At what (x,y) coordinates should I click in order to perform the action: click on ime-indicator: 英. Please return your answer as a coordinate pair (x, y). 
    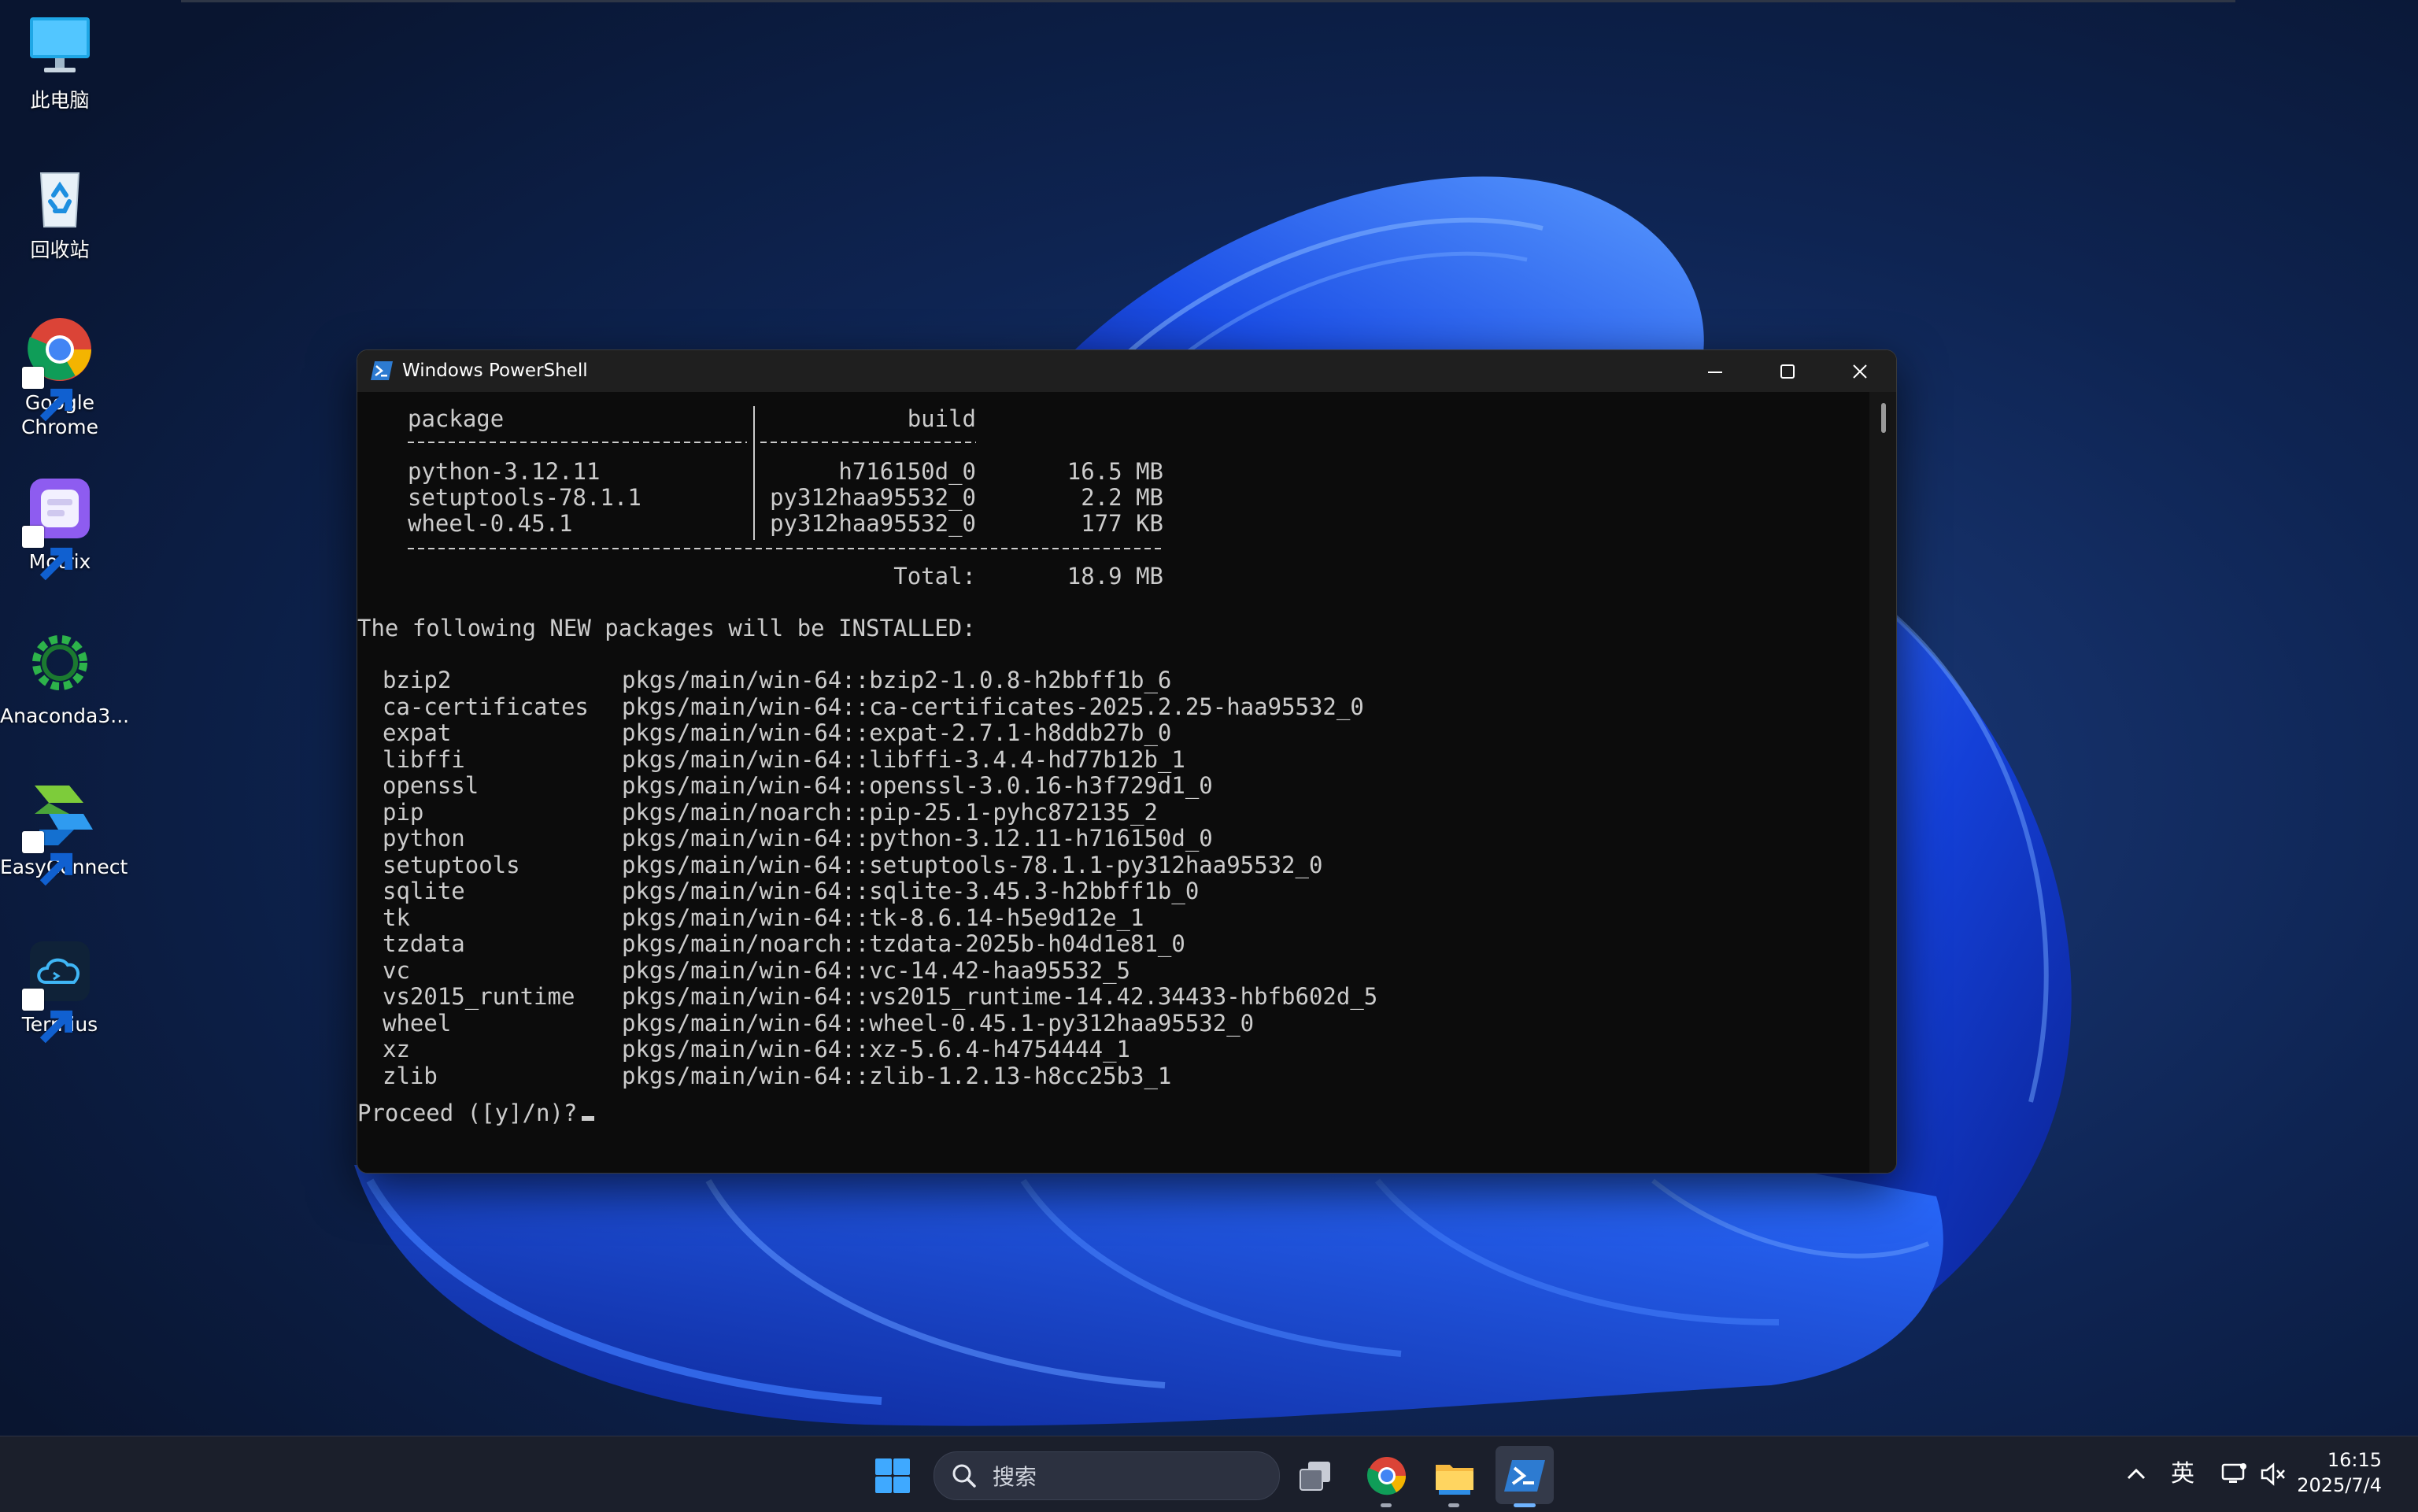
    Looking at the image, I should click on (2182, 1474).